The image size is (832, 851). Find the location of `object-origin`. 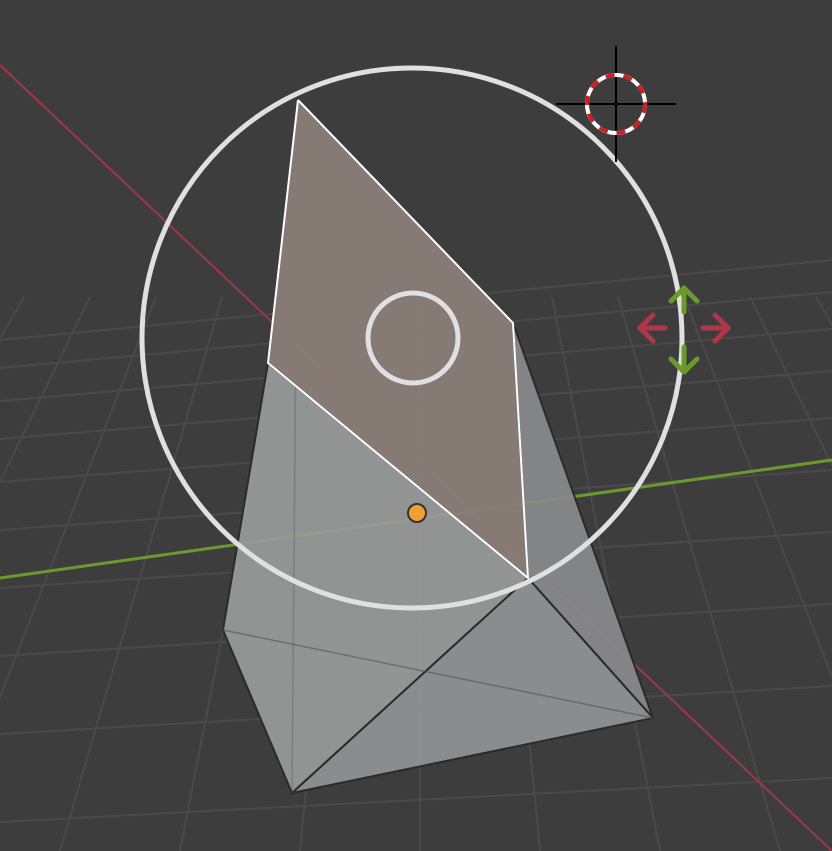

object-origin is located at coordinates (417, 513).